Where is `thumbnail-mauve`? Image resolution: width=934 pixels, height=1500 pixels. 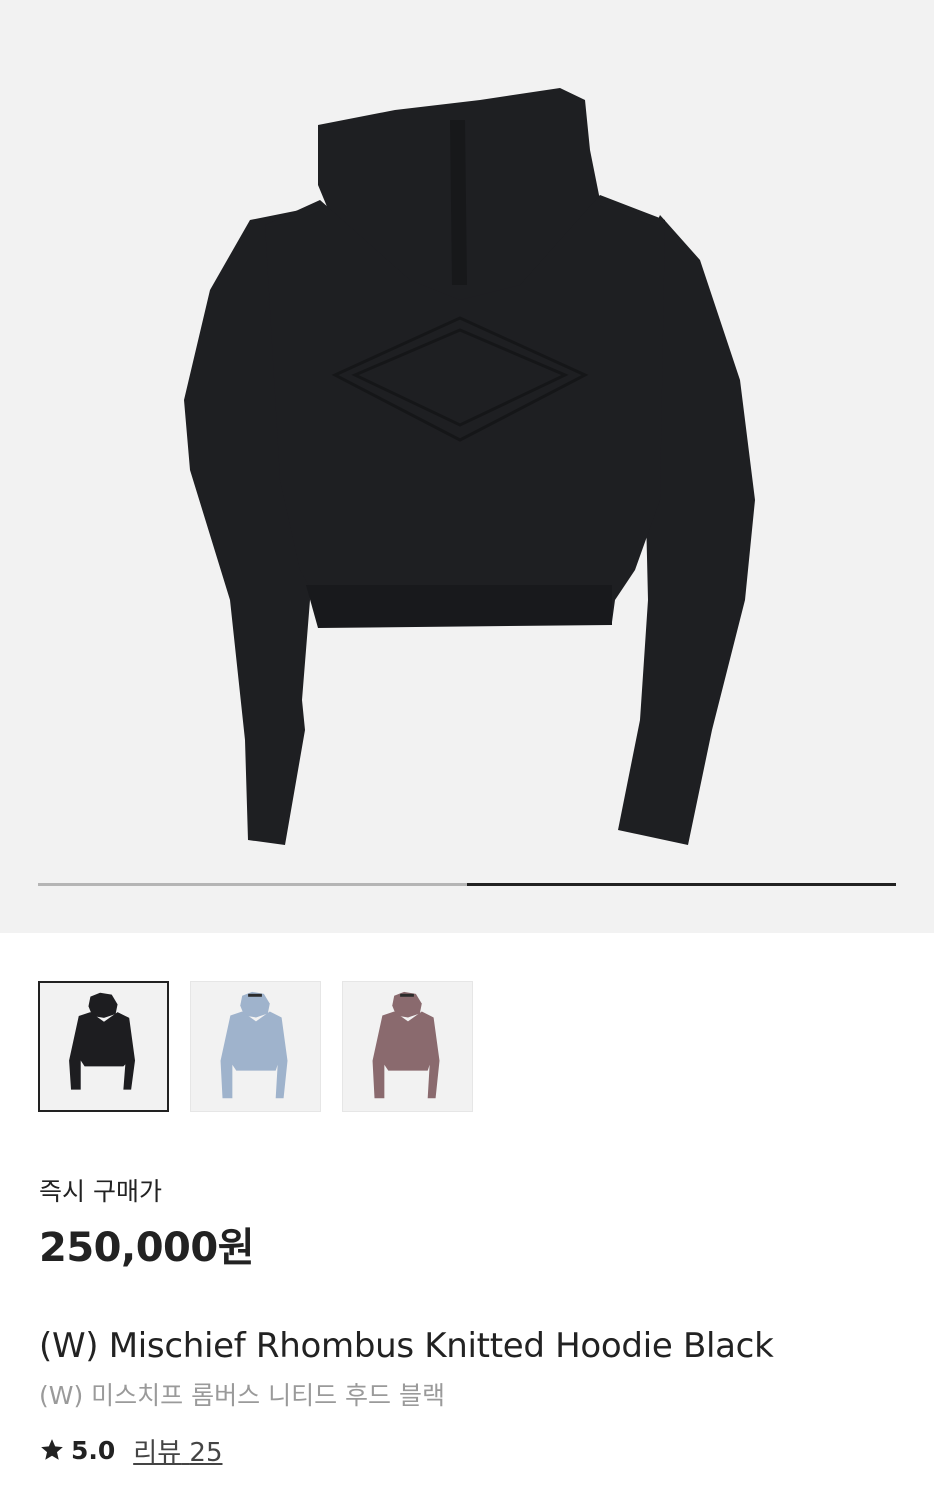 thumbnail-mauve is located at coordinates (407, 1046).